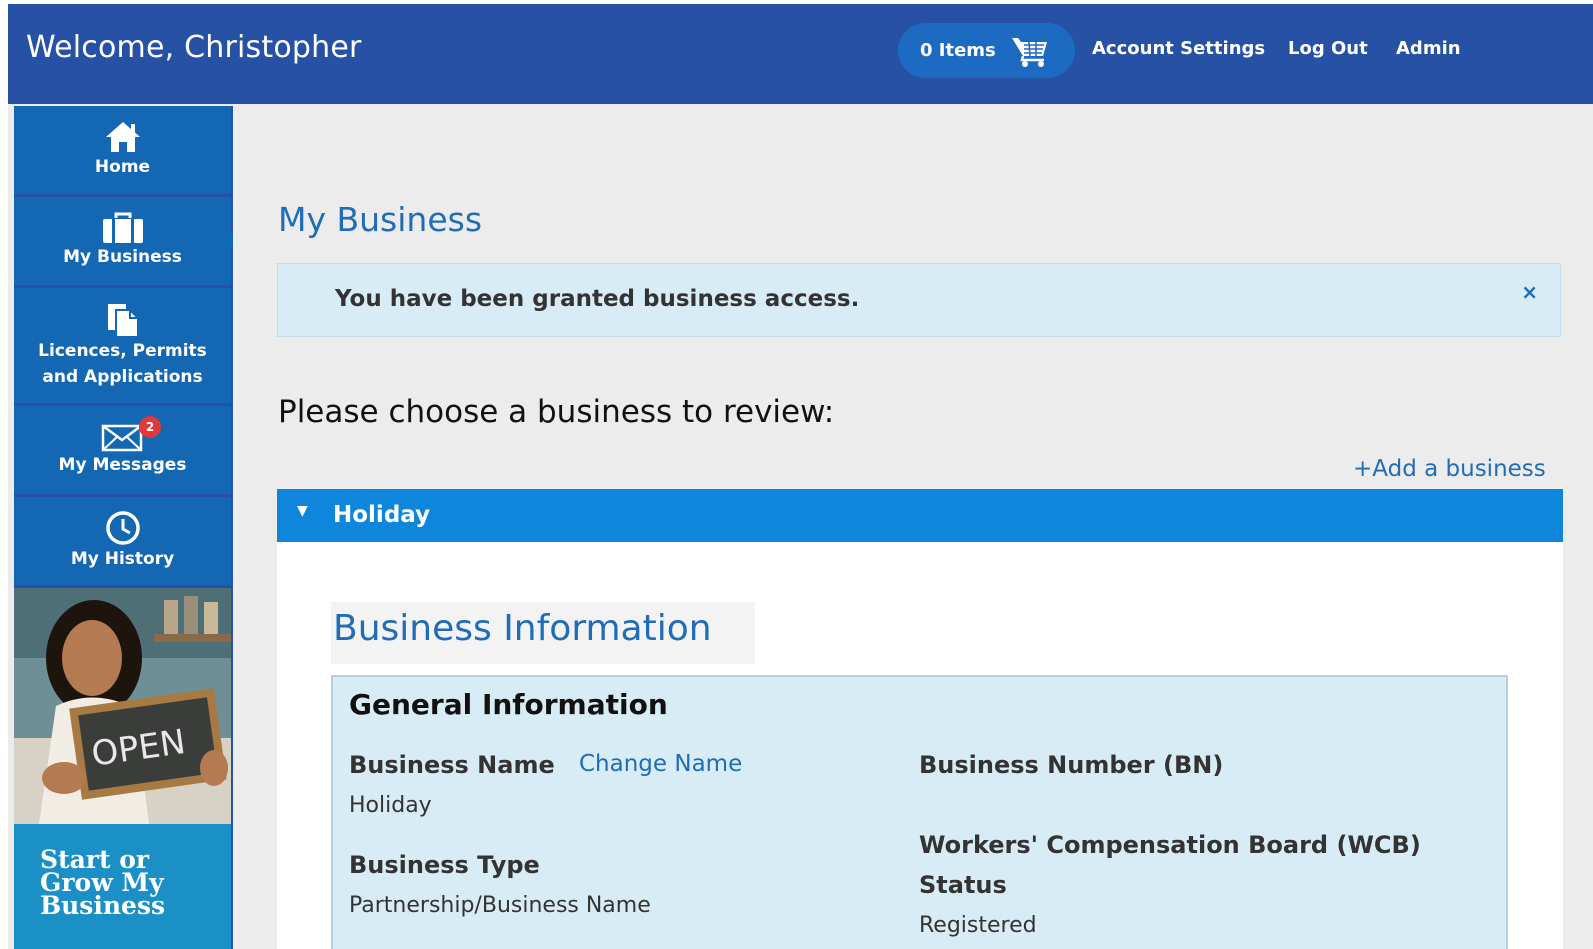 The image size is (1593, 949). What do you see at coordinates (380, 219) in the screenshot?
I see `page-title: My Business` at bounding box center [380, 219].